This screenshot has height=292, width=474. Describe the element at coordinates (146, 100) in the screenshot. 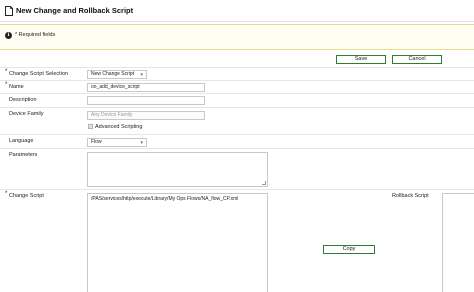

I see `description-input` at that location.